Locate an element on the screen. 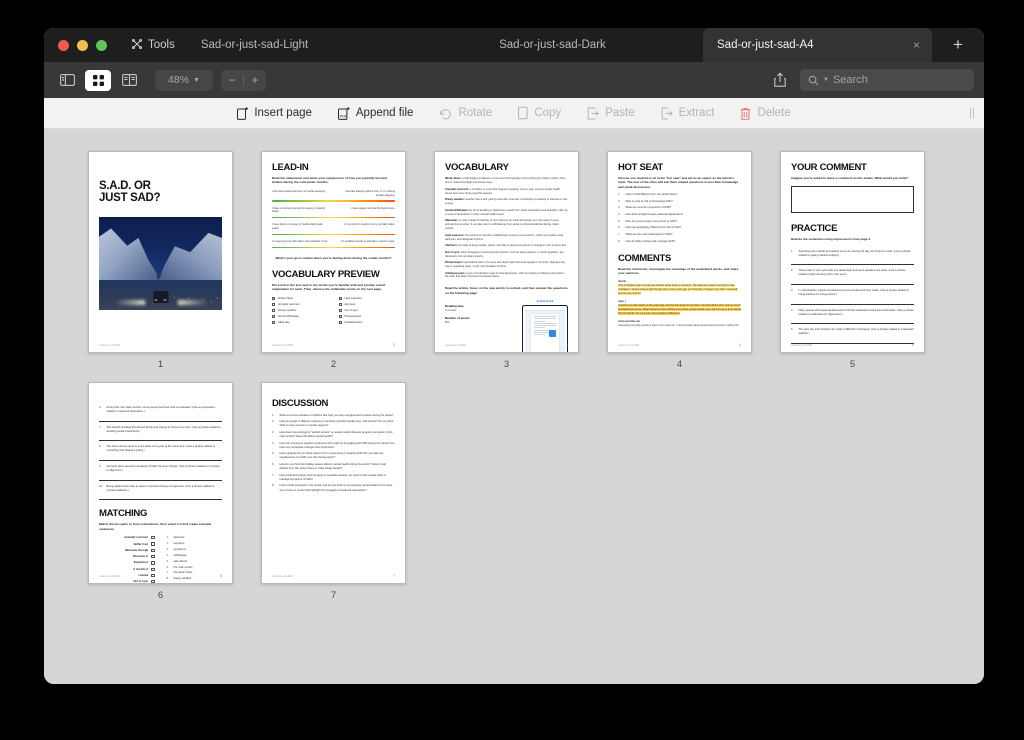 The width and height of the screenshot is (1024, 740). zoom-window-button is located at coordinates (101, 45).